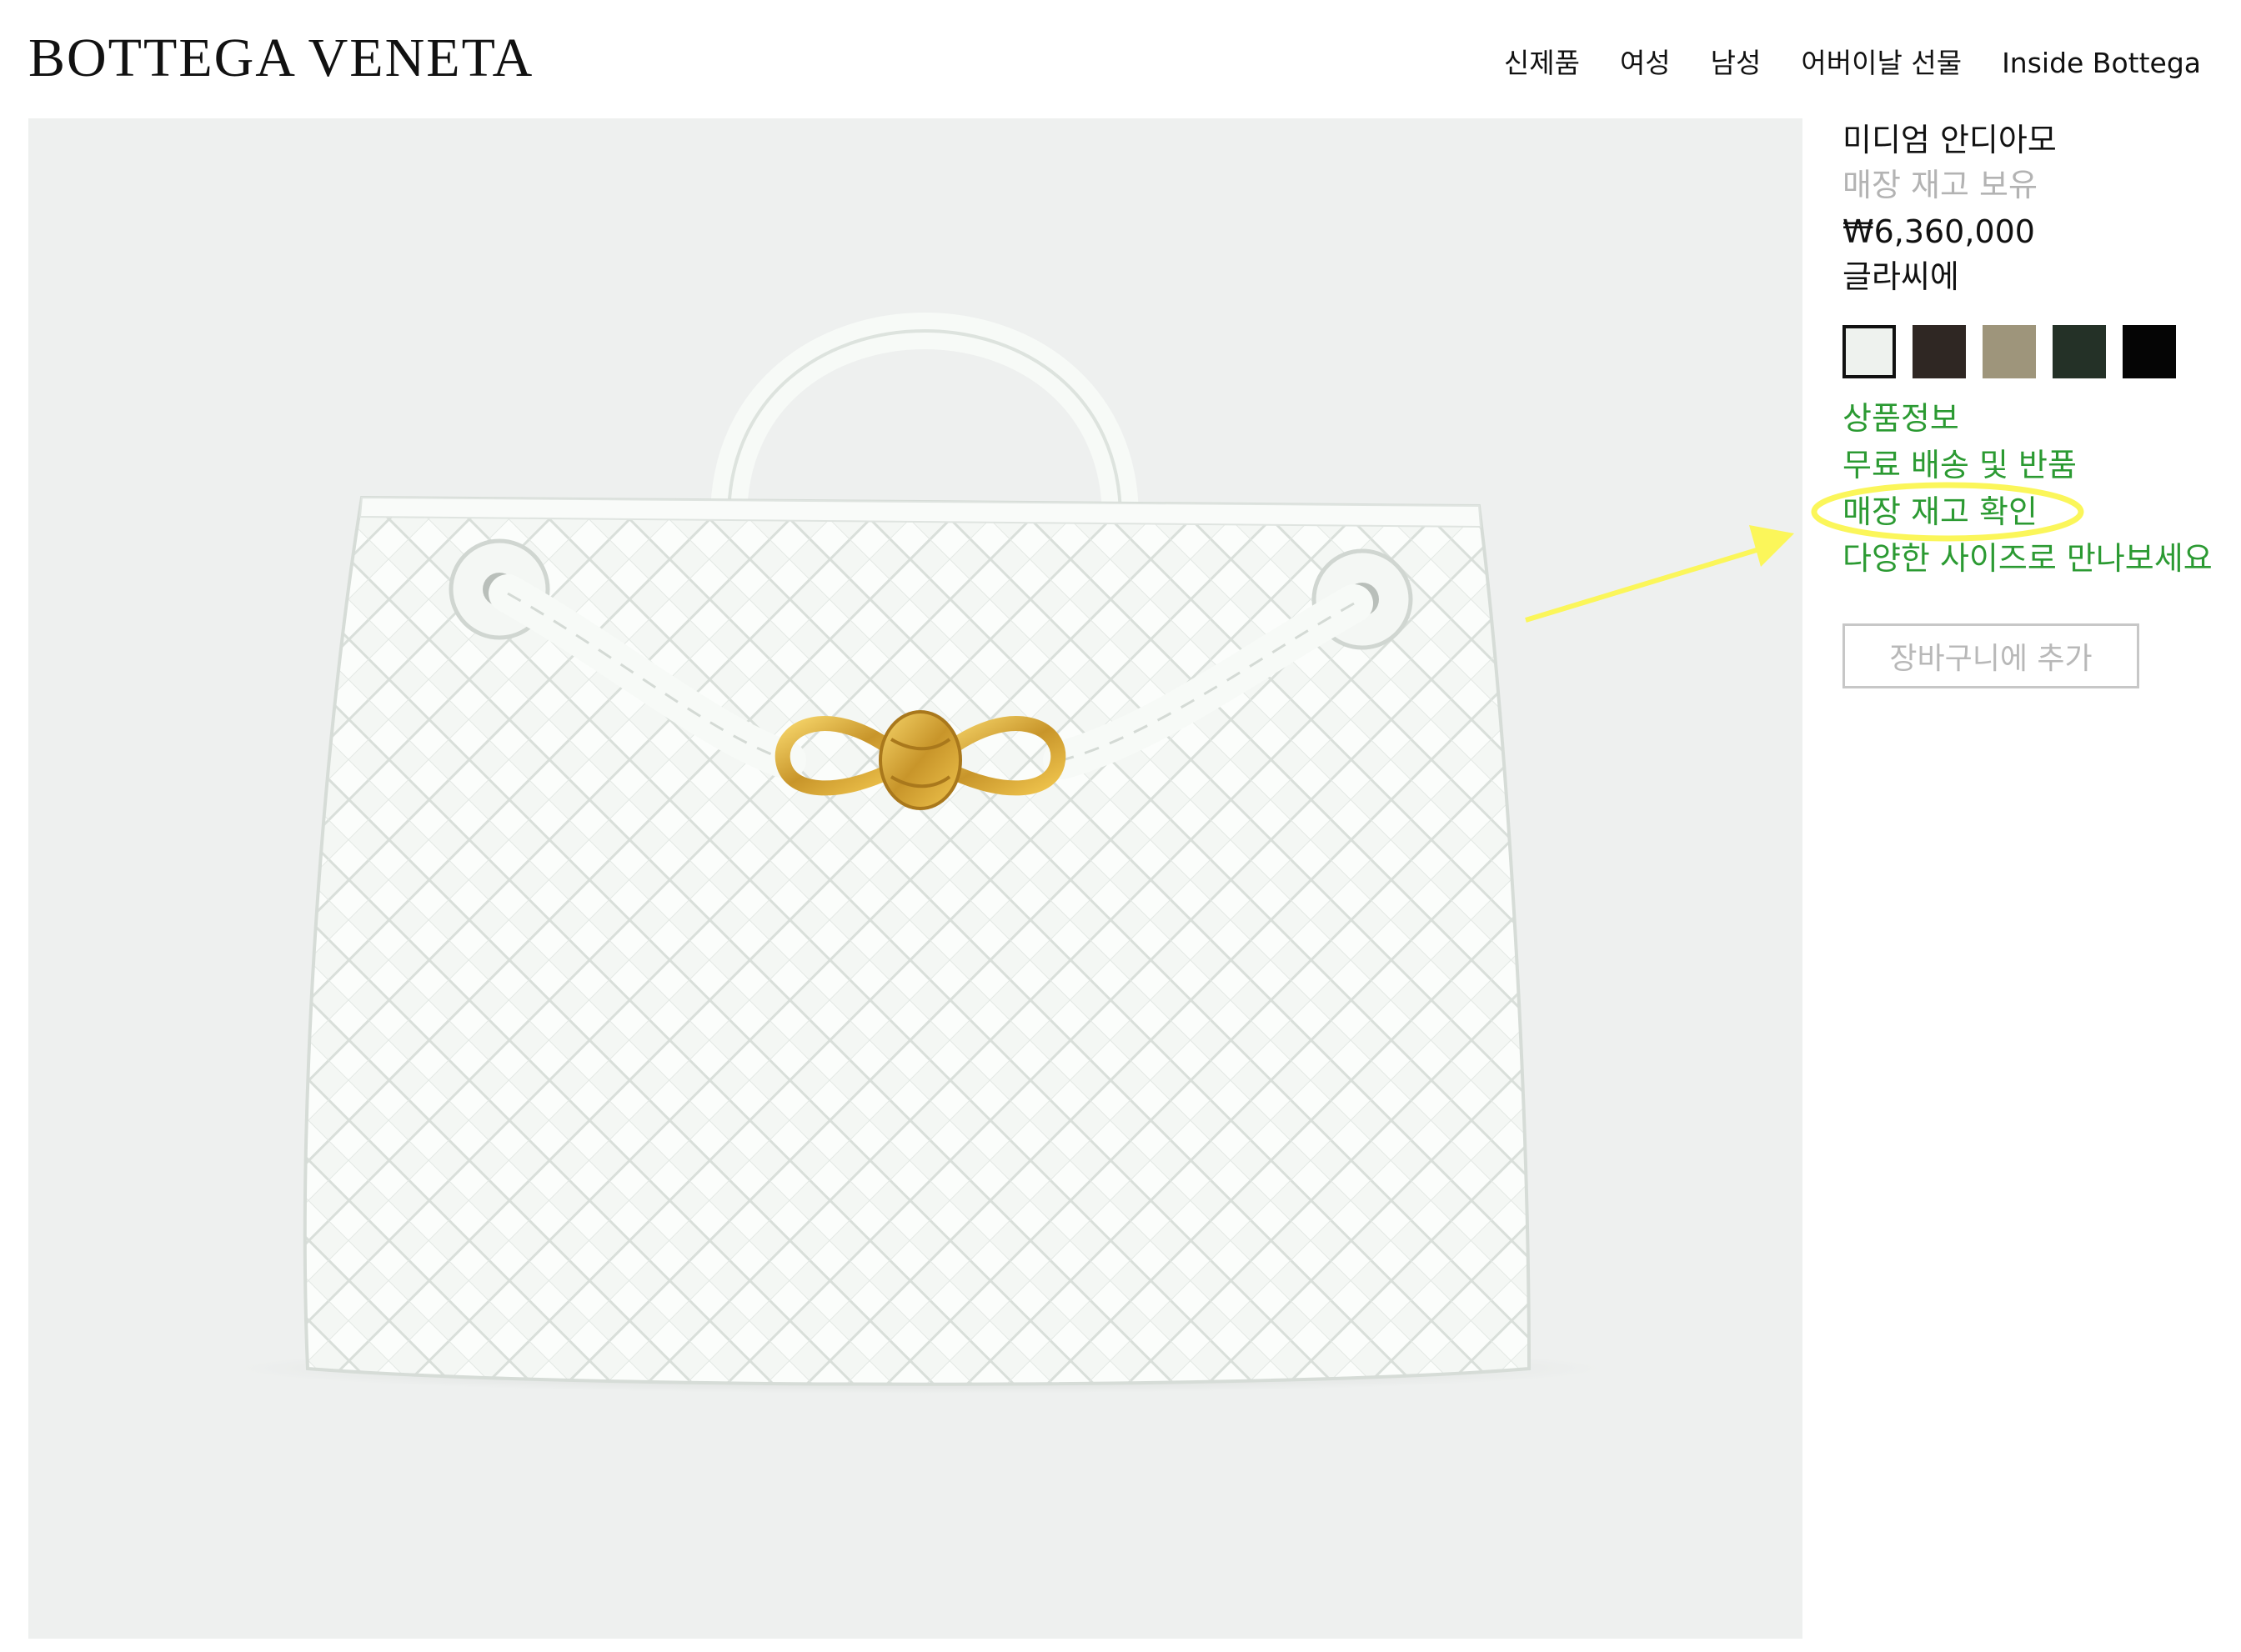 The image size is (2241, 1652). What do you see at coordinates (2079, 351) in the screenshot?
I see `swatch-dark-green` at bounding box center [2079, 351].